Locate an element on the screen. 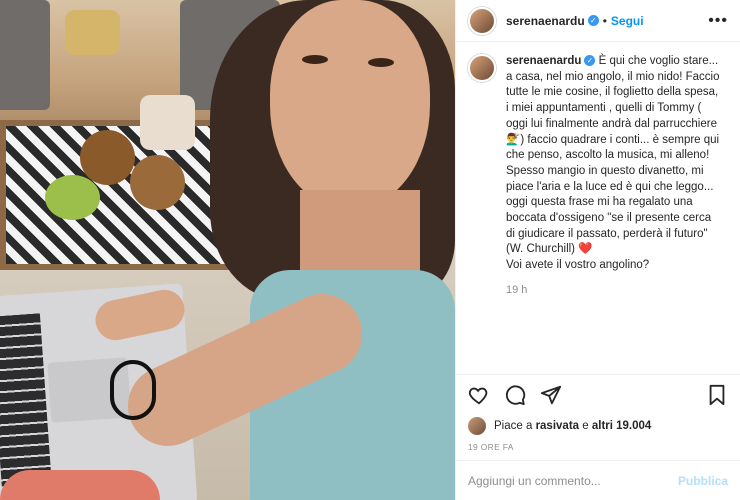 This screenshot has width=740, height=500. photo-eye-right is located at coordinates (381, 62).